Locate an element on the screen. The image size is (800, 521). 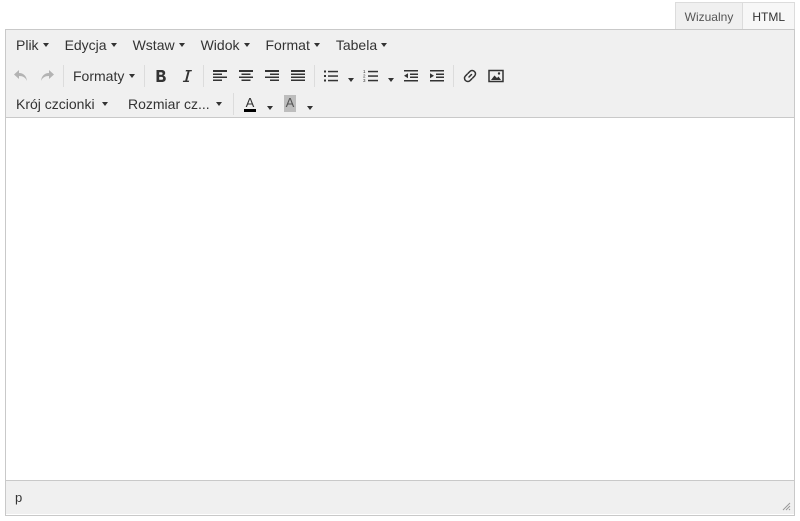
italic-button is located at coordinates (187, 76).